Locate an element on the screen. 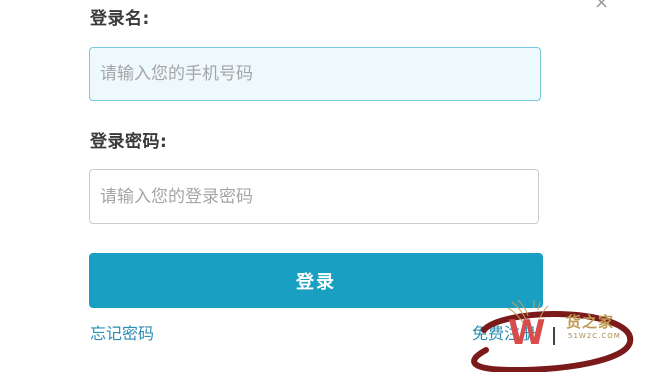 The width and height of the screenshot is (650, 374). free-register-link: 免费注册 is located at coordinates (504, 334).